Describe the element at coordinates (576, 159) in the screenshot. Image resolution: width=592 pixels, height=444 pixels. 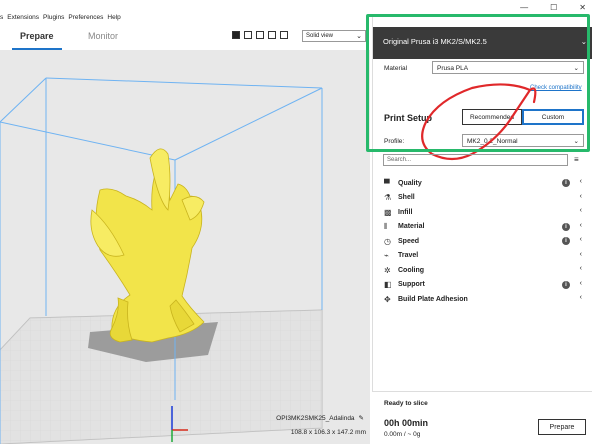
I see `menu-icon: ≡` at that location.